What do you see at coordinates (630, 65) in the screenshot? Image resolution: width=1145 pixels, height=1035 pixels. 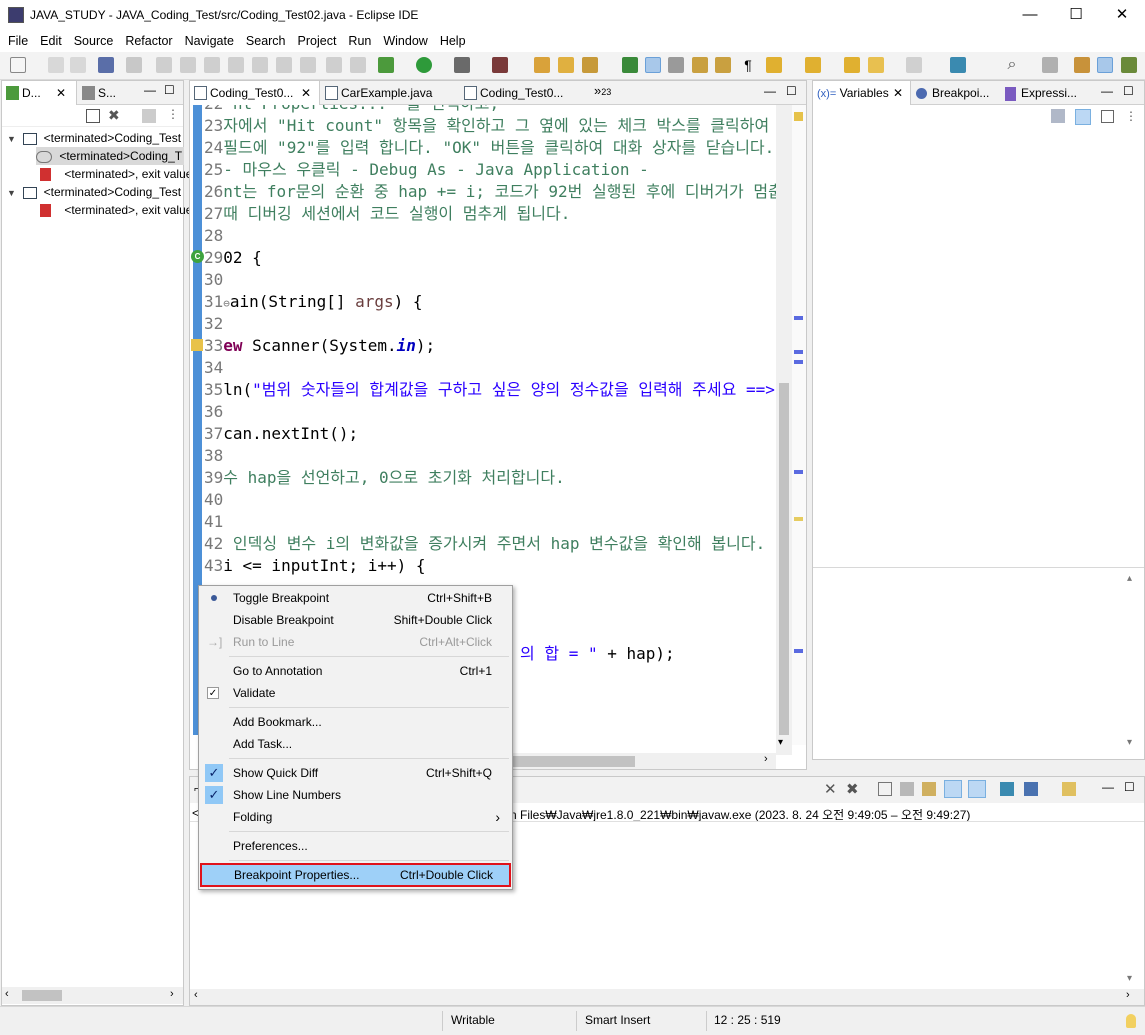 I see `open-type-icon` at bounding box center [630, 65].